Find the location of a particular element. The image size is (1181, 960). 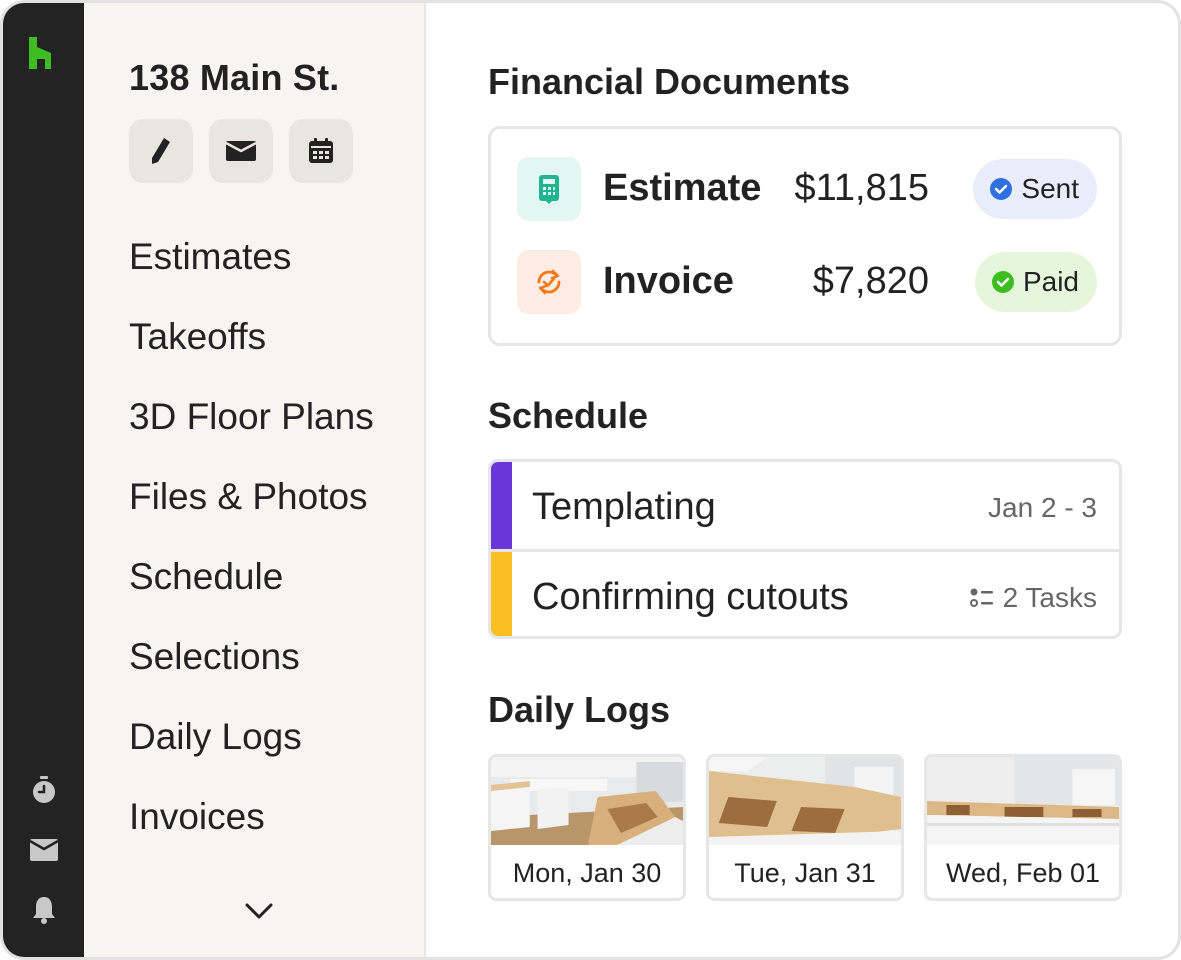

inbox-icon is located at coordinates (44, 850).